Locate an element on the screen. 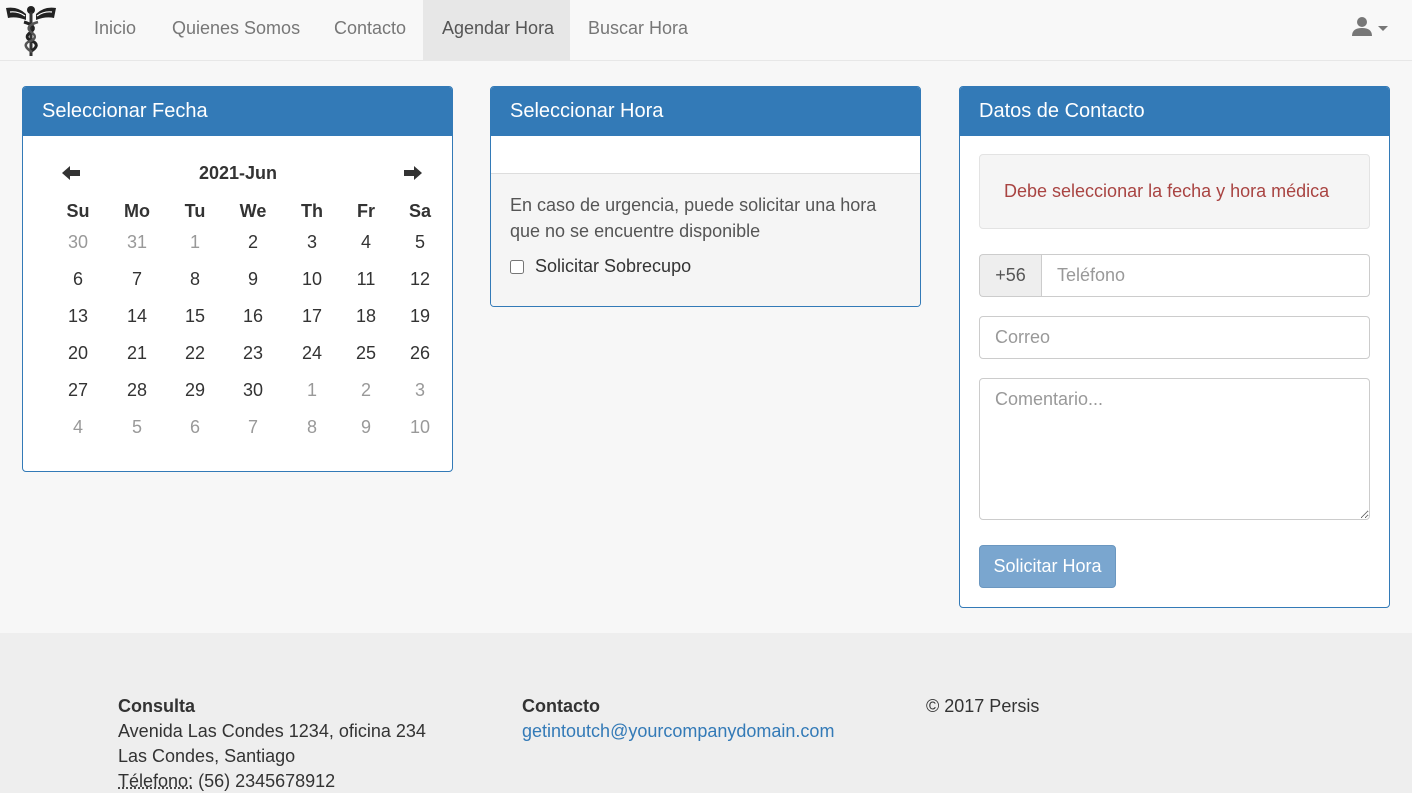 This screenshot has height=793, width=1412. phone-prefix: +56 is located at coordinates (1010, 275).